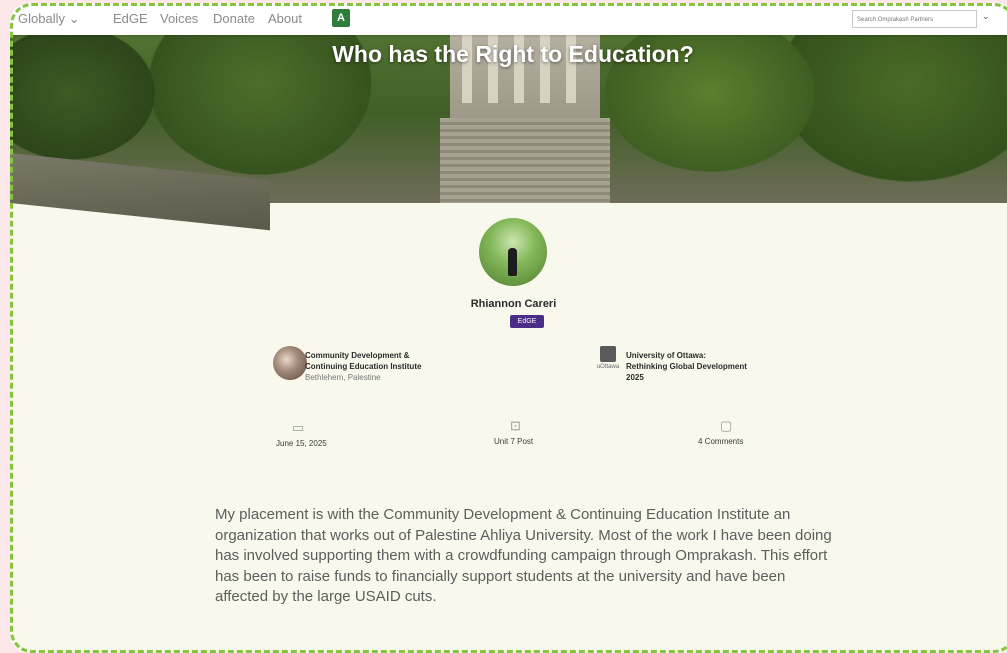 This screenshot has width=1007, height=653. What do you see at coordinates (720, 441) in the screenshot?
I see `comments-link: 4 Comments` at bounding box center [720, 441].